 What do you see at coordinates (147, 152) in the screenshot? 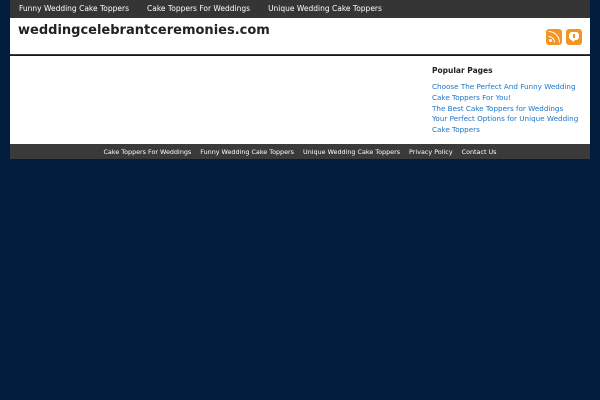
I see `footer-link-cake-toppers: Cake Toppers For Weddings` at bounding box center [147, 152].